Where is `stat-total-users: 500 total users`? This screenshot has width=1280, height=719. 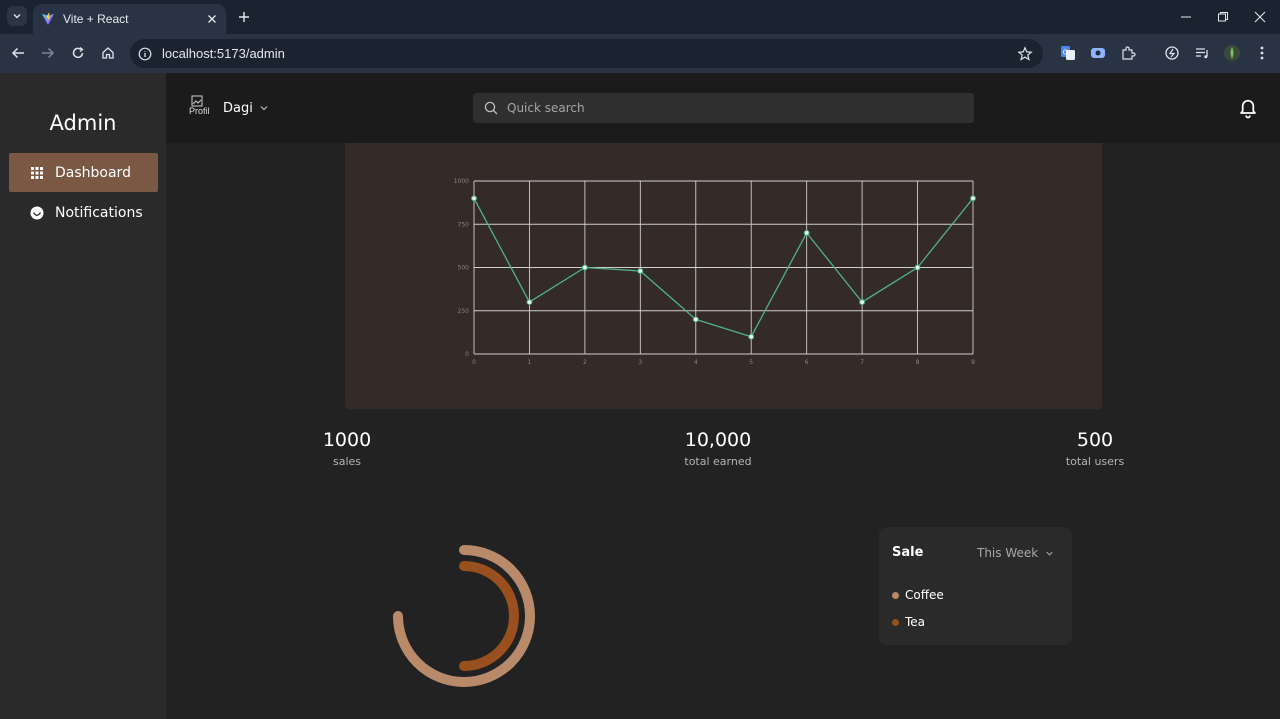 stat-total-users: 500 total users is located at coordinates (1095, 448).